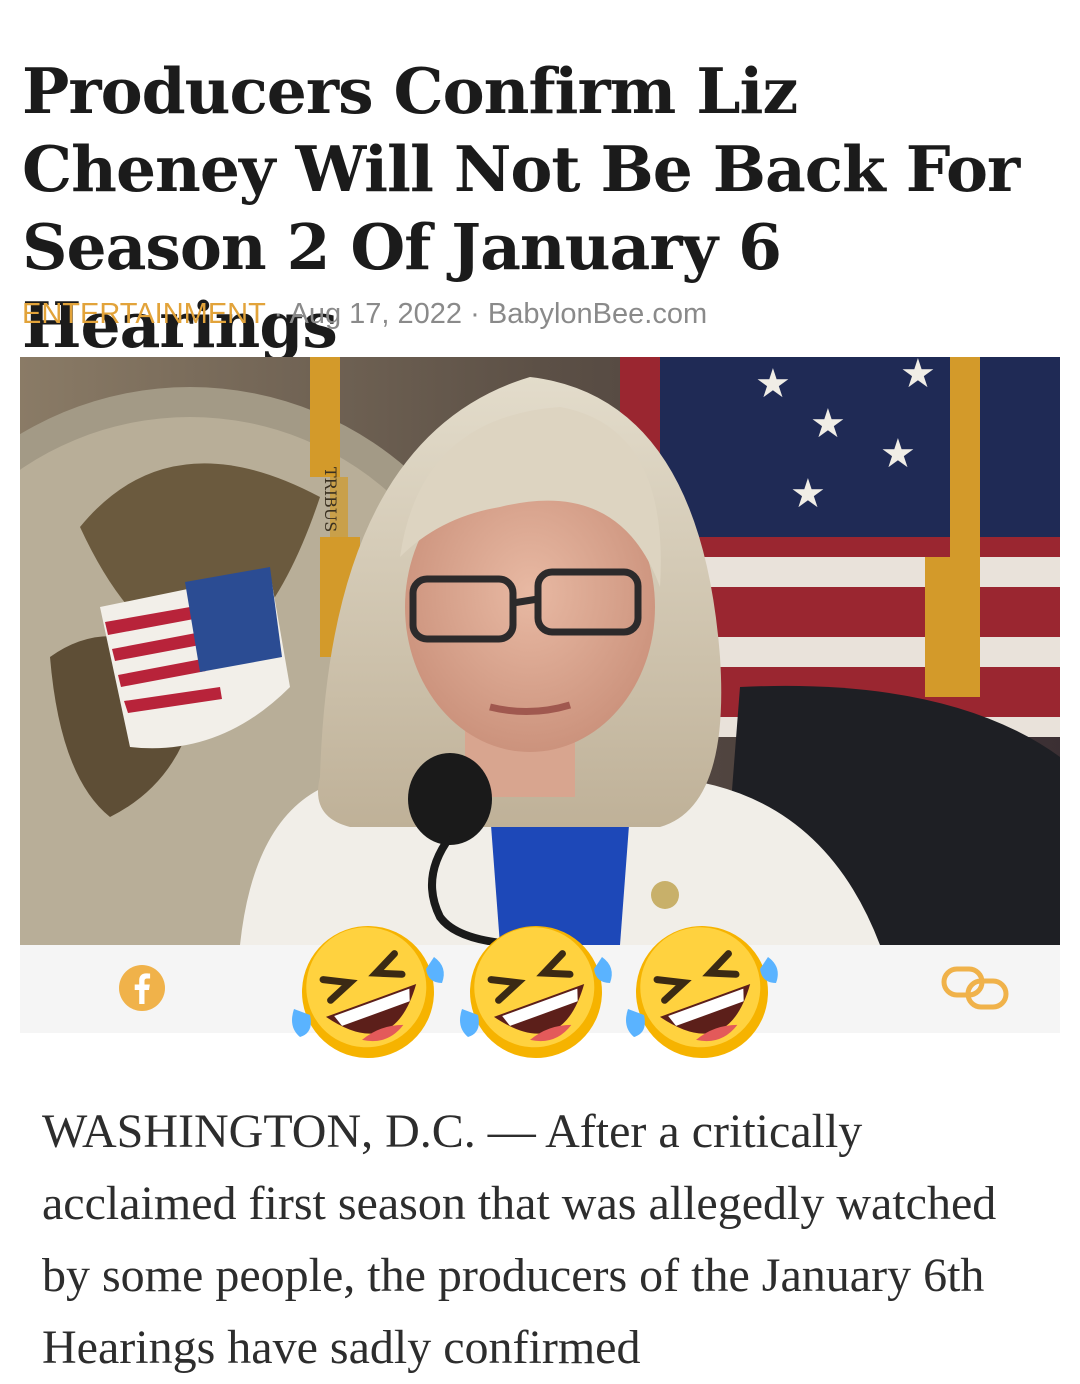 The image size is (1080, 1384). I want to click on article-source: BabylonBee.com, so click(597, 314).